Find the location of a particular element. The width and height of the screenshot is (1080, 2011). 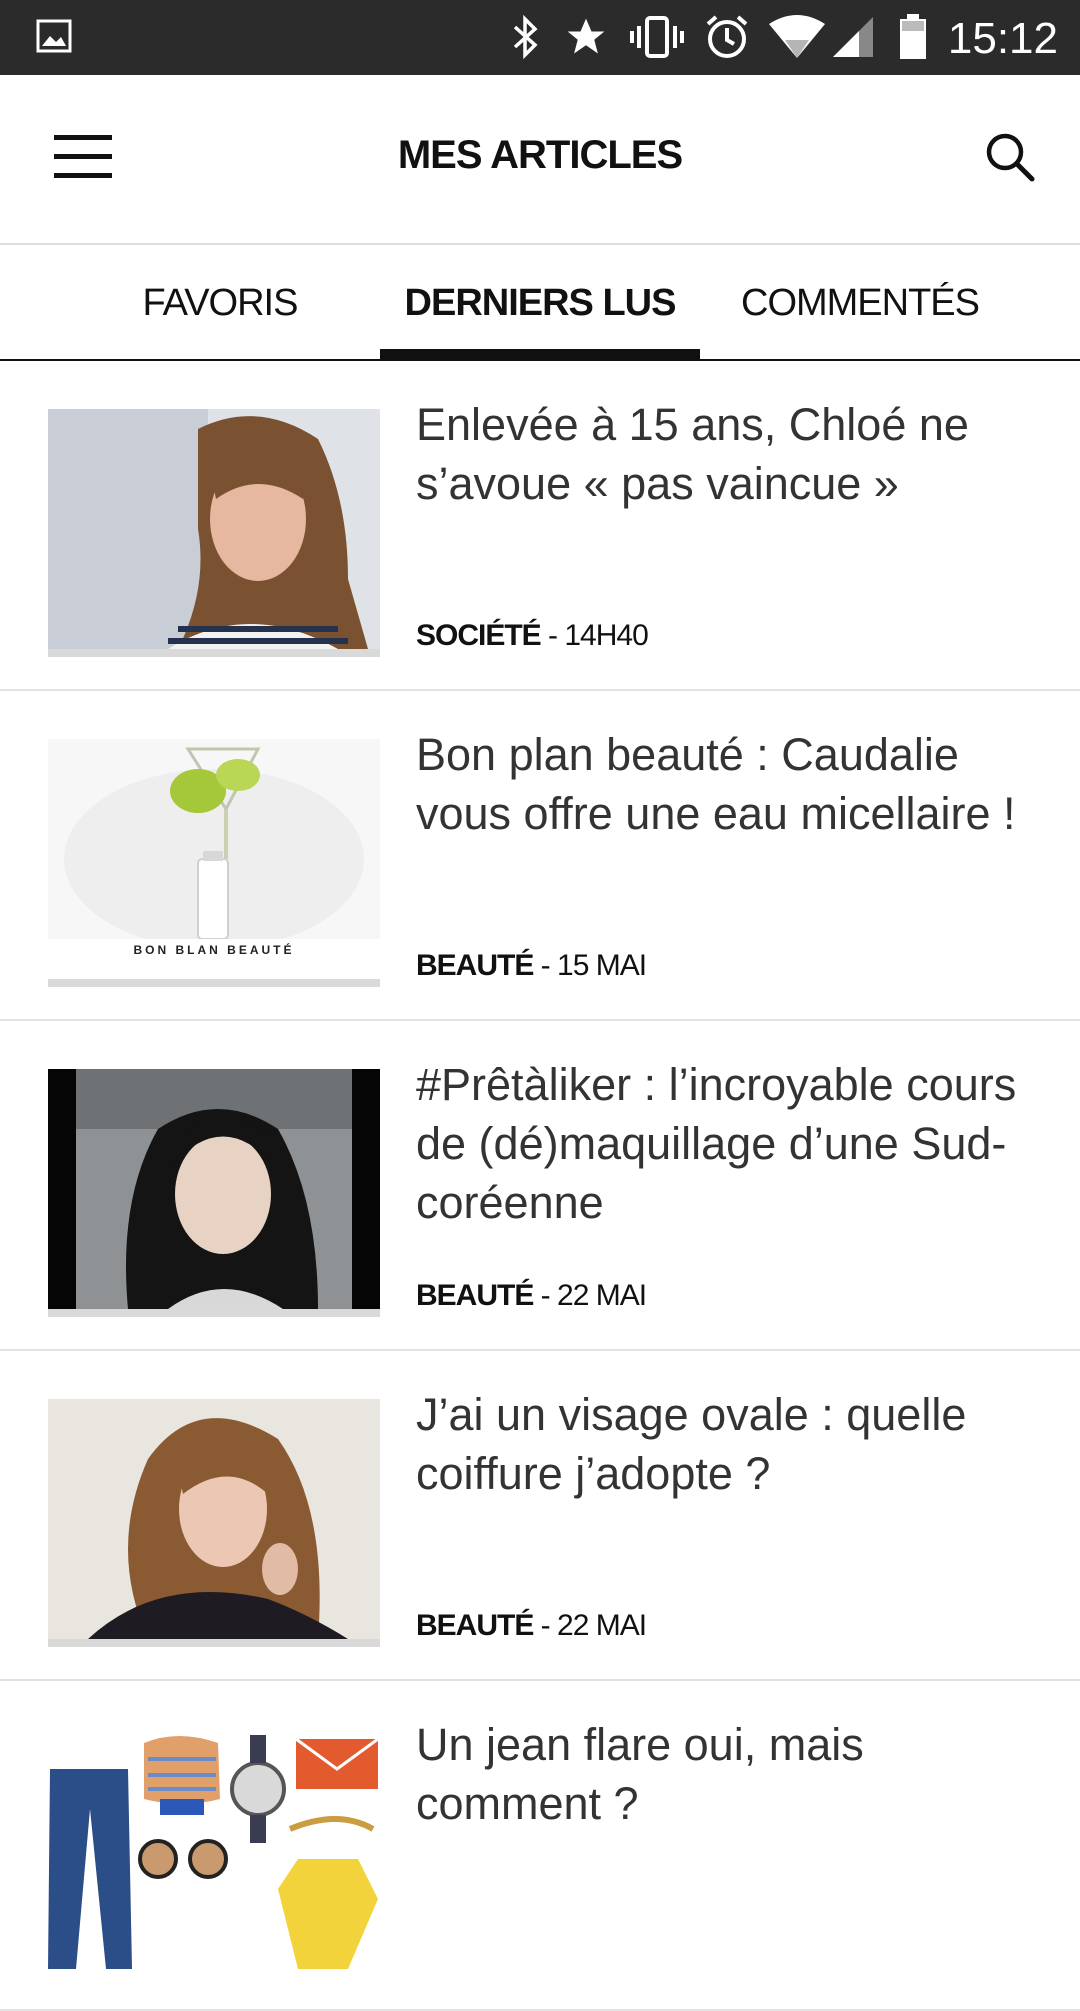

wifi-icon is located at coordinates (797, 37).